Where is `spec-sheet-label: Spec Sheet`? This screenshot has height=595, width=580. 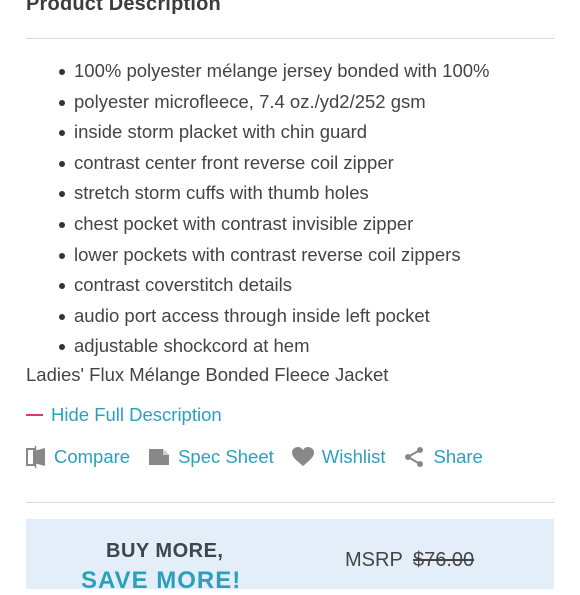
spec-sheet-label: Spec Sheet is located at coordinates (226, 456).